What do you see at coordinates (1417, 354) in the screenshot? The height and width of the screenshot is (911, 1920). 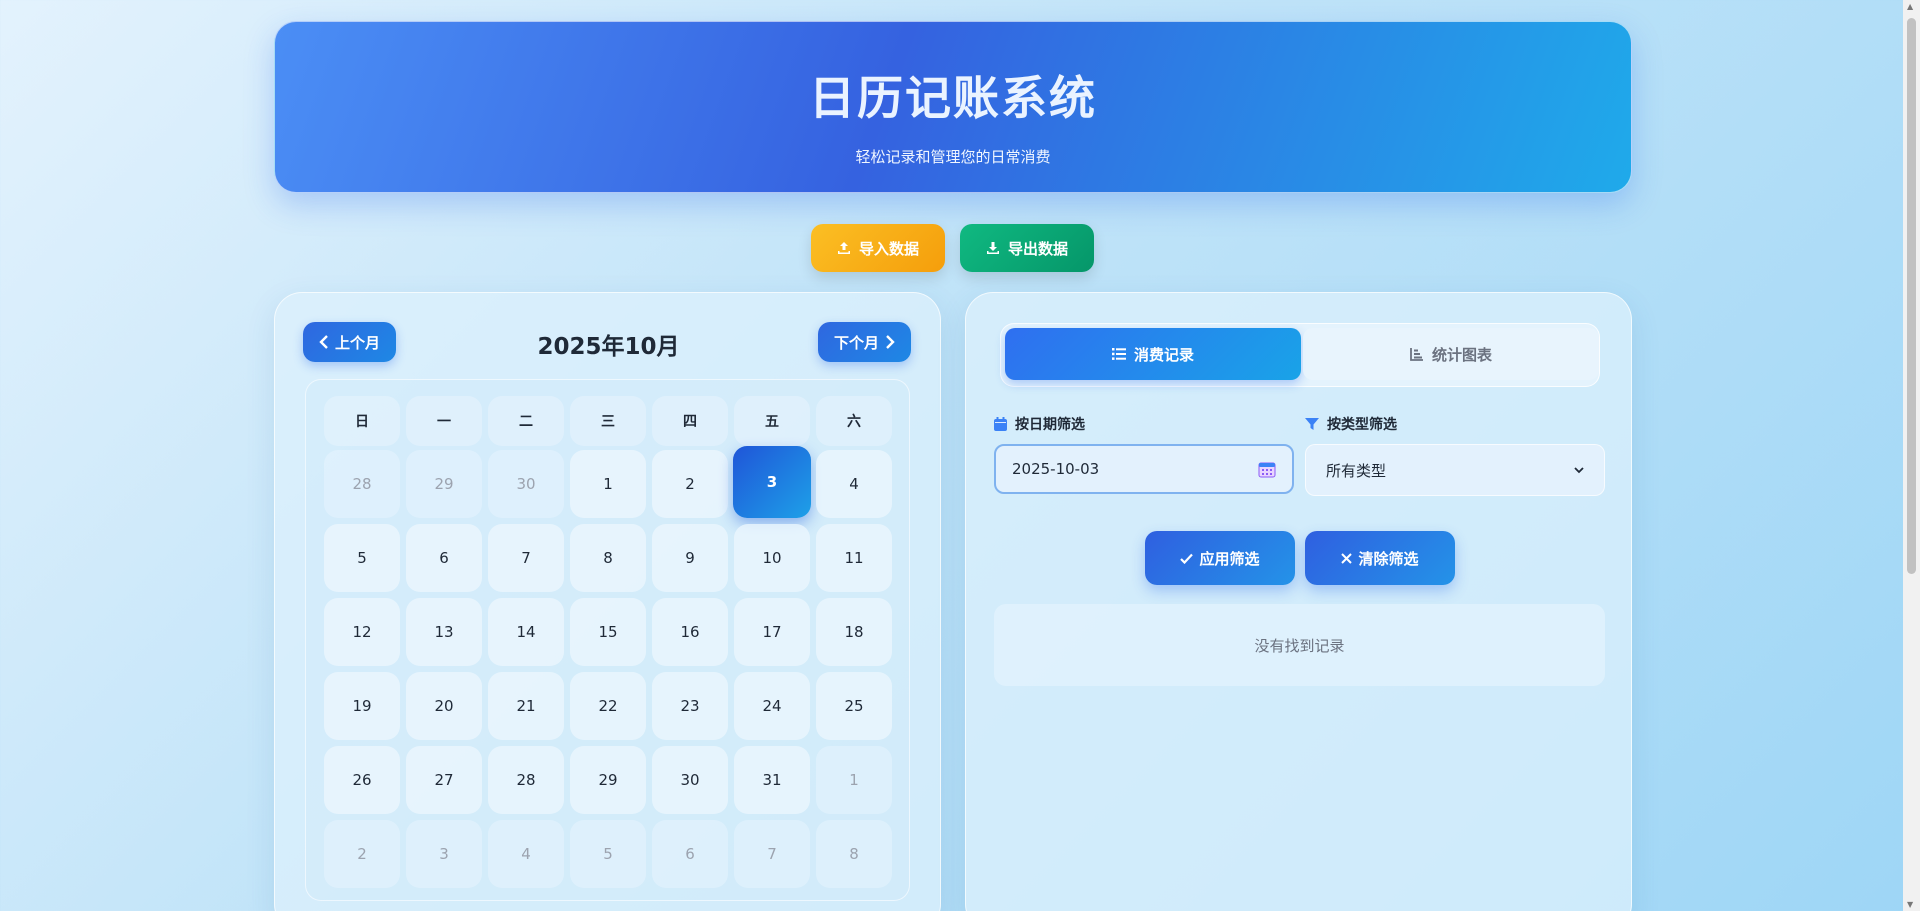 I see `chart-icon` at bounding box center [1417, 354].